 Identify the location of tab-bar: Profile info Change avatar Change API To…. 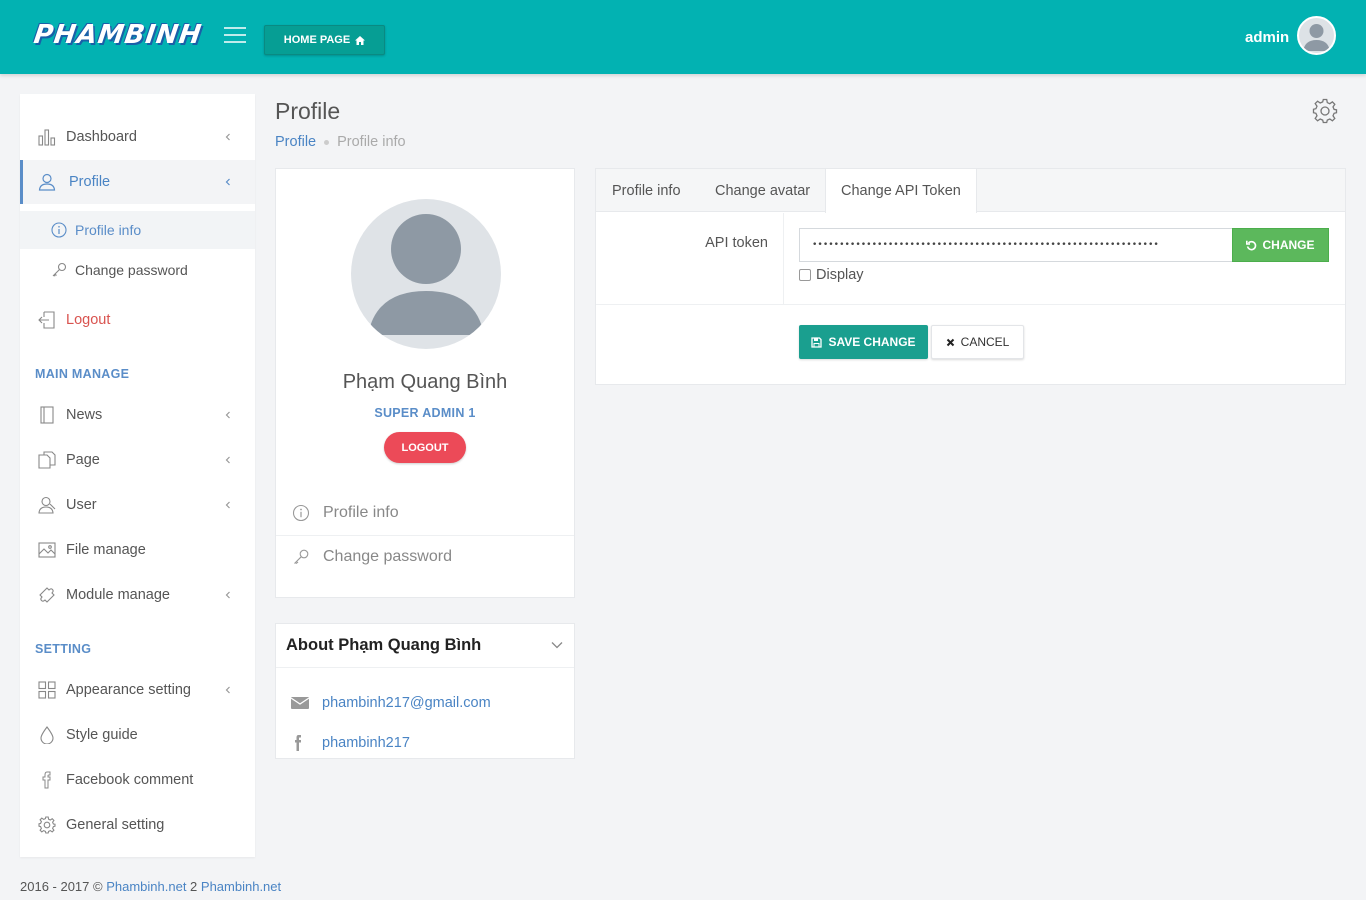
(970, 191).